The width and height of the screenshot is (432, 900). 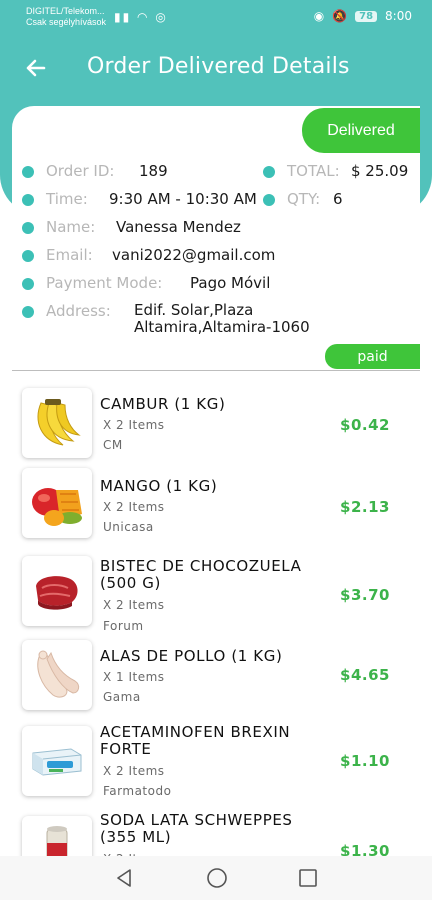 What do you see at coordinates (380, 171) in the screenshot?
I see `total-value: $ 25.09` at bounding box center [380, 171].